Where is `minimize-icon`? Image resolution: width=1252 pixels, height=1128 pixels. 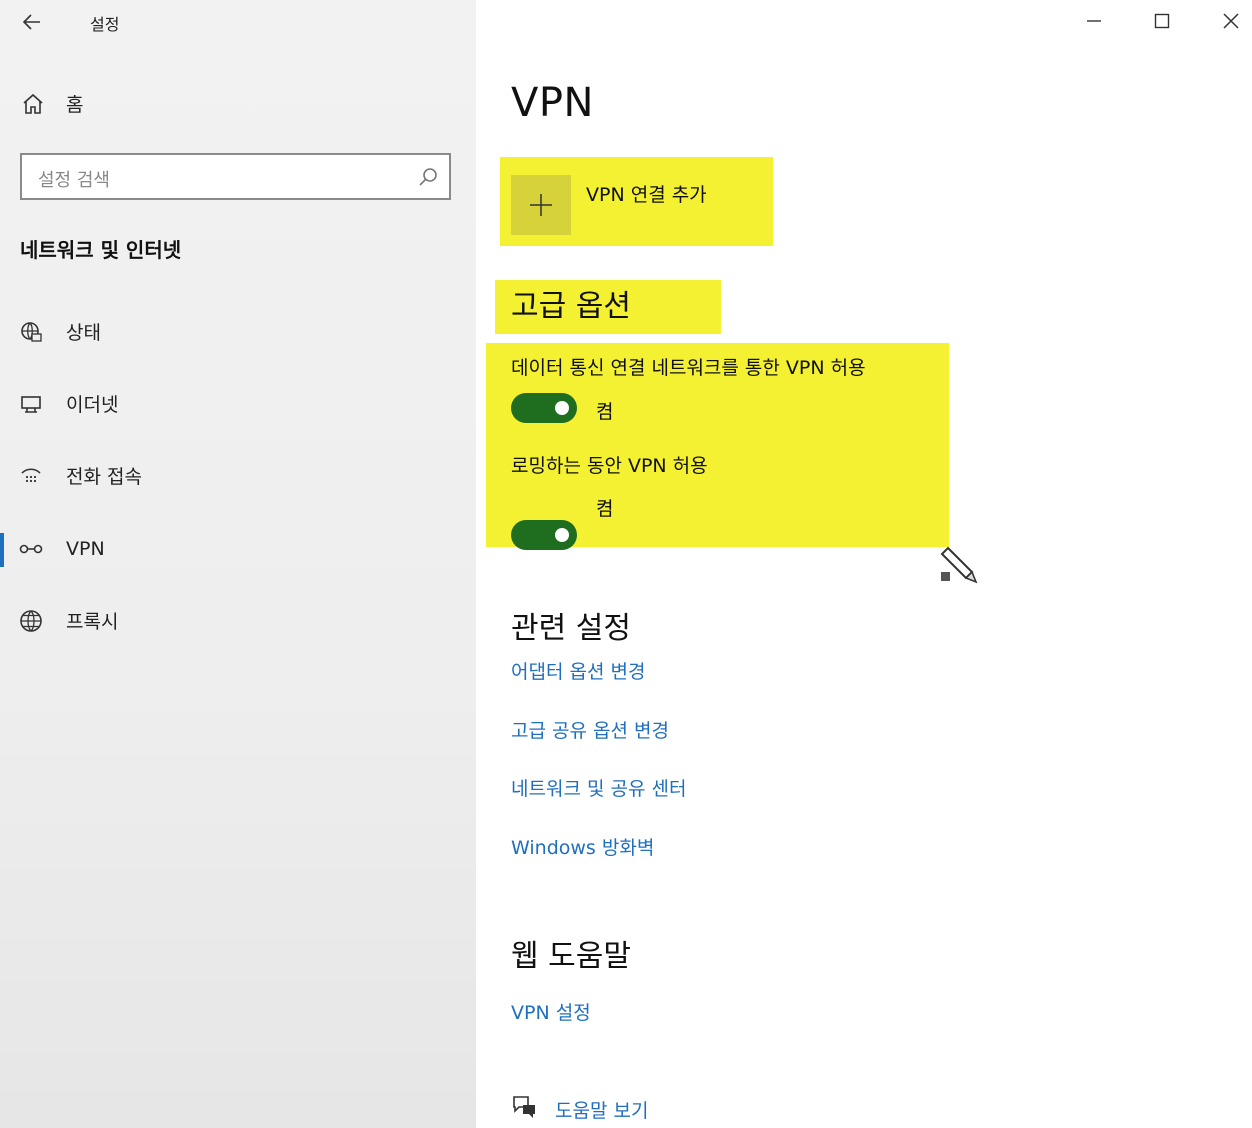
minimize-icon is located at coordinates (1094, 21).